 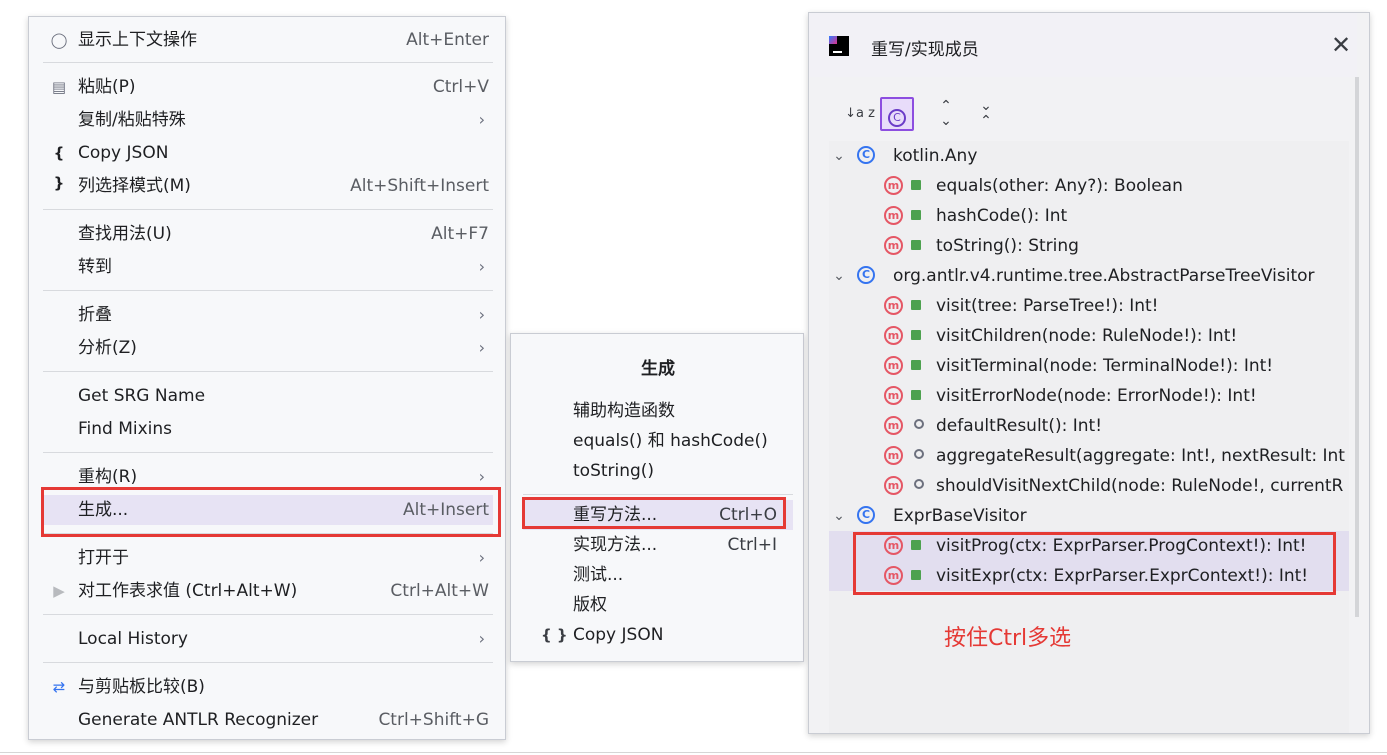 I want to click on gen-item-equals-hashcode: equals() 和 hashCode(), so click(x=658, y=441).